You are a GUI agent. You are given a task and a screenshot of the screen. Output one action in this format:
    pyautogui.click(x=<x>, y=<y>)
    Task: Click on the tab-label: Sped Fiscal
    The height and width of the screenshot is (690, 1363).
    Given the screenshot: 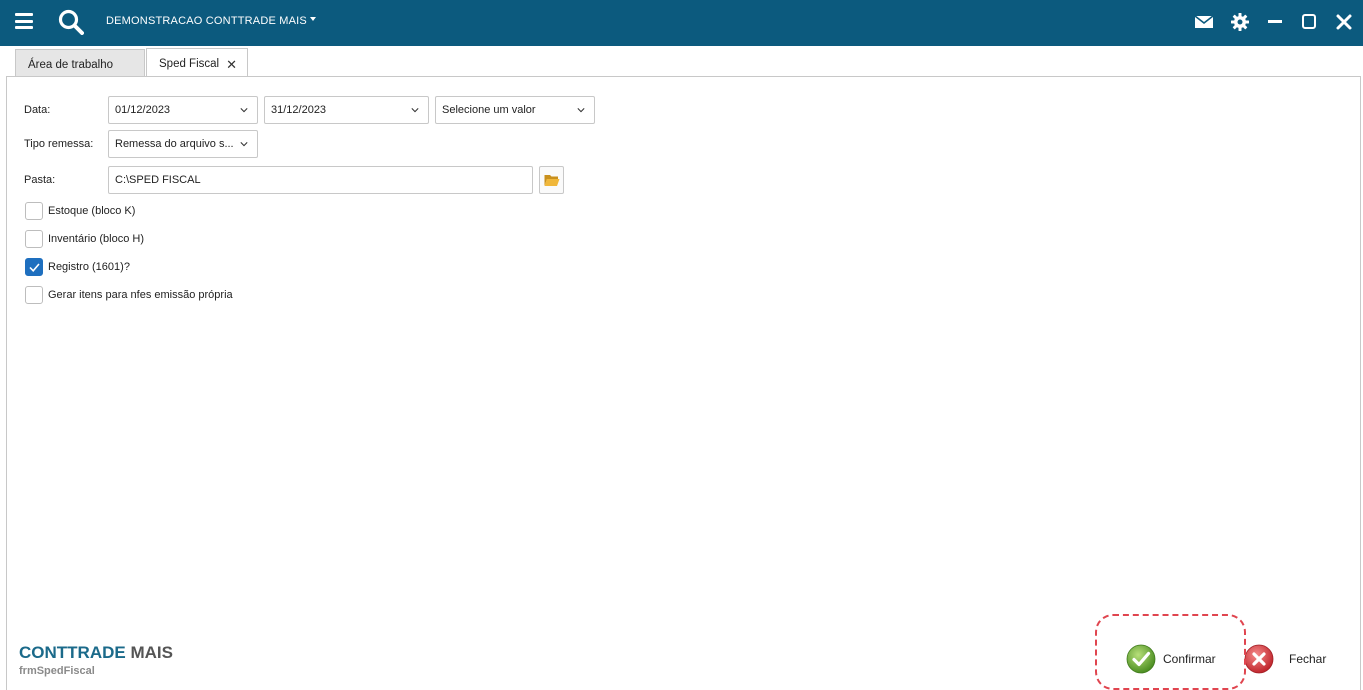 What is the action you would take?
    pyautogui.click(x=189, y=64)
    